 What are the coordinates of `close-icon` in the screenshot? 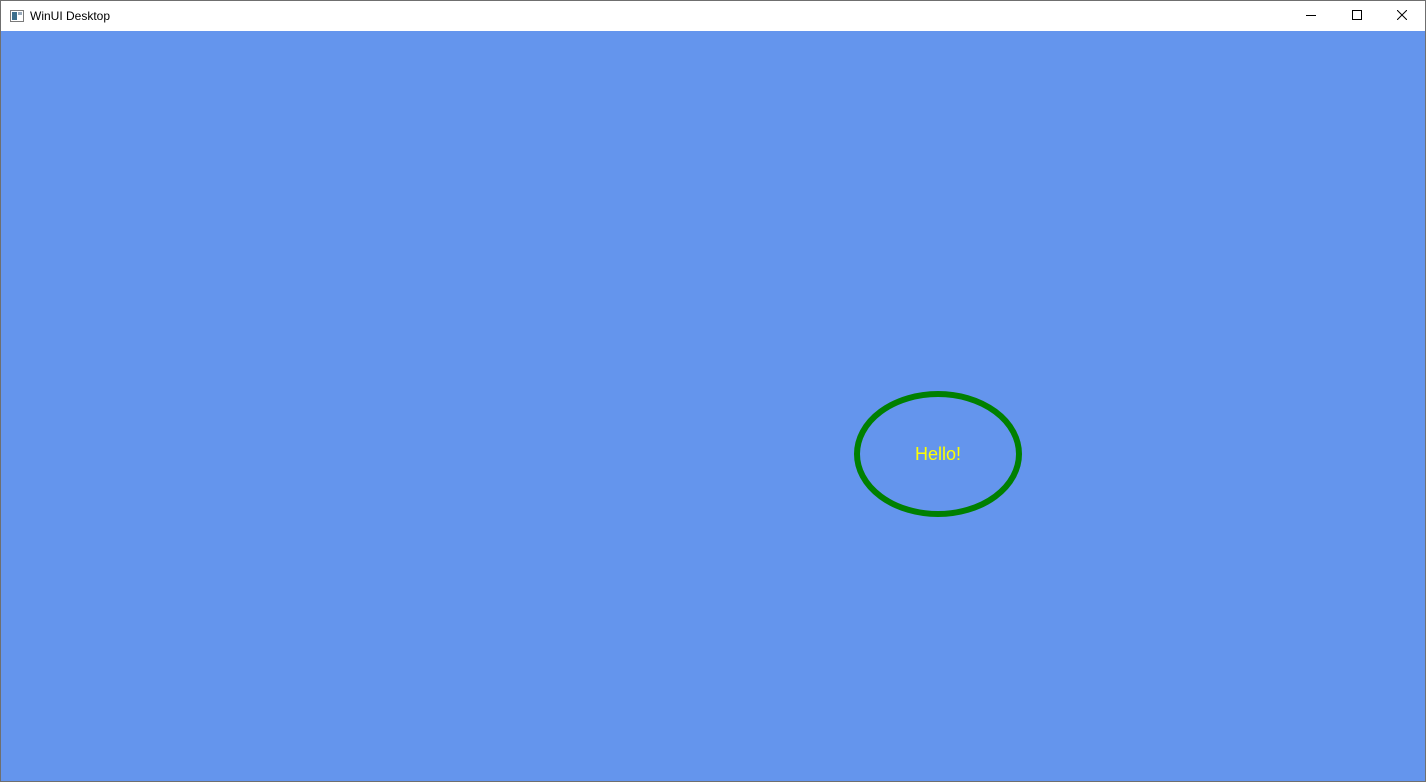 It's located at (1402, 16).